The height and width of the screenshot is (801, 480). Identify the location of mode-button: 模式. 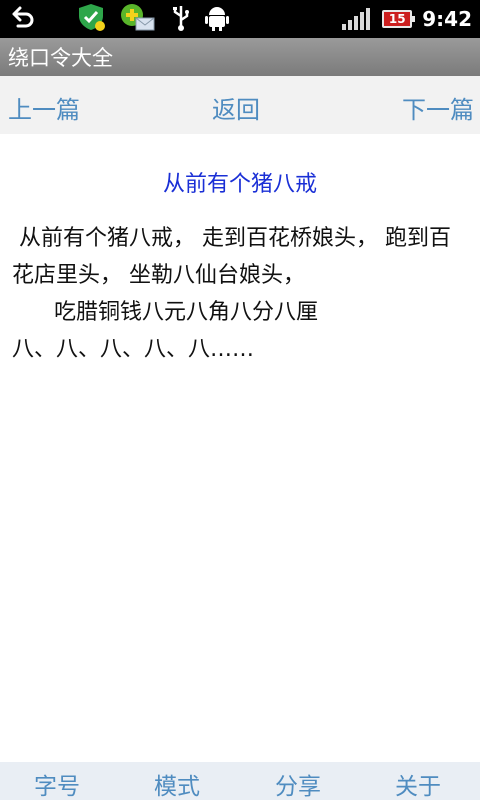
(177, 784).